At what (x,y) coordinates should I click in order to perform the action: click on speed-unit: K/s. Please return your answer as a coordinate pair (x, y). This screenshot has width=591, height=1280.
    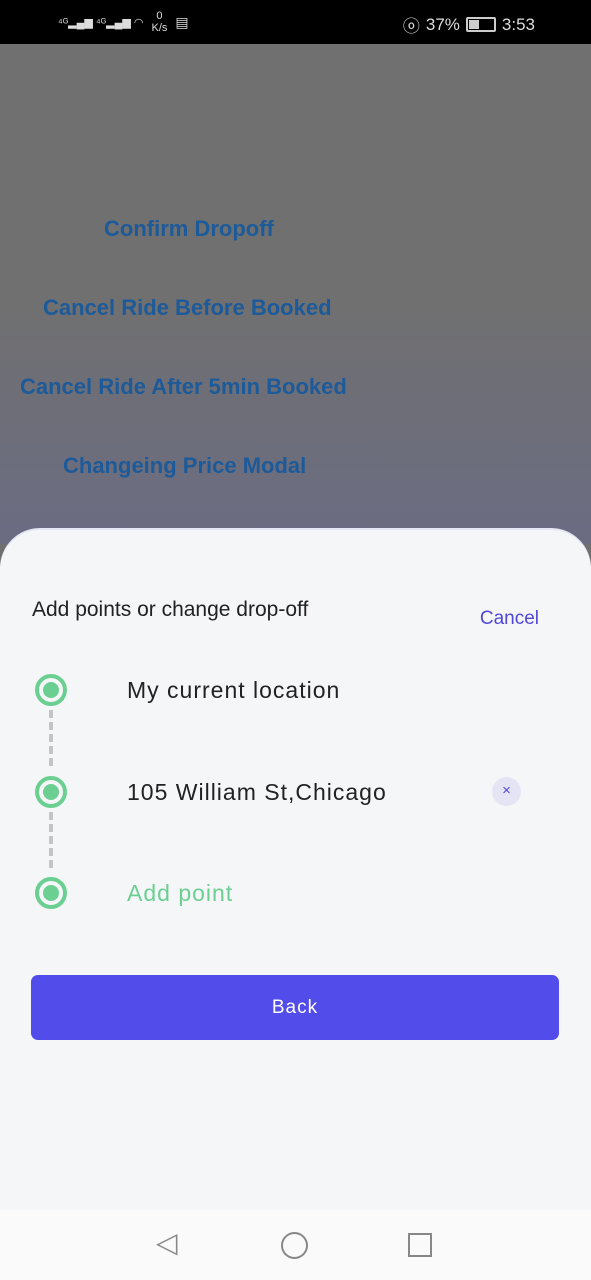
    Looking at the image, I should click on (159, 28).